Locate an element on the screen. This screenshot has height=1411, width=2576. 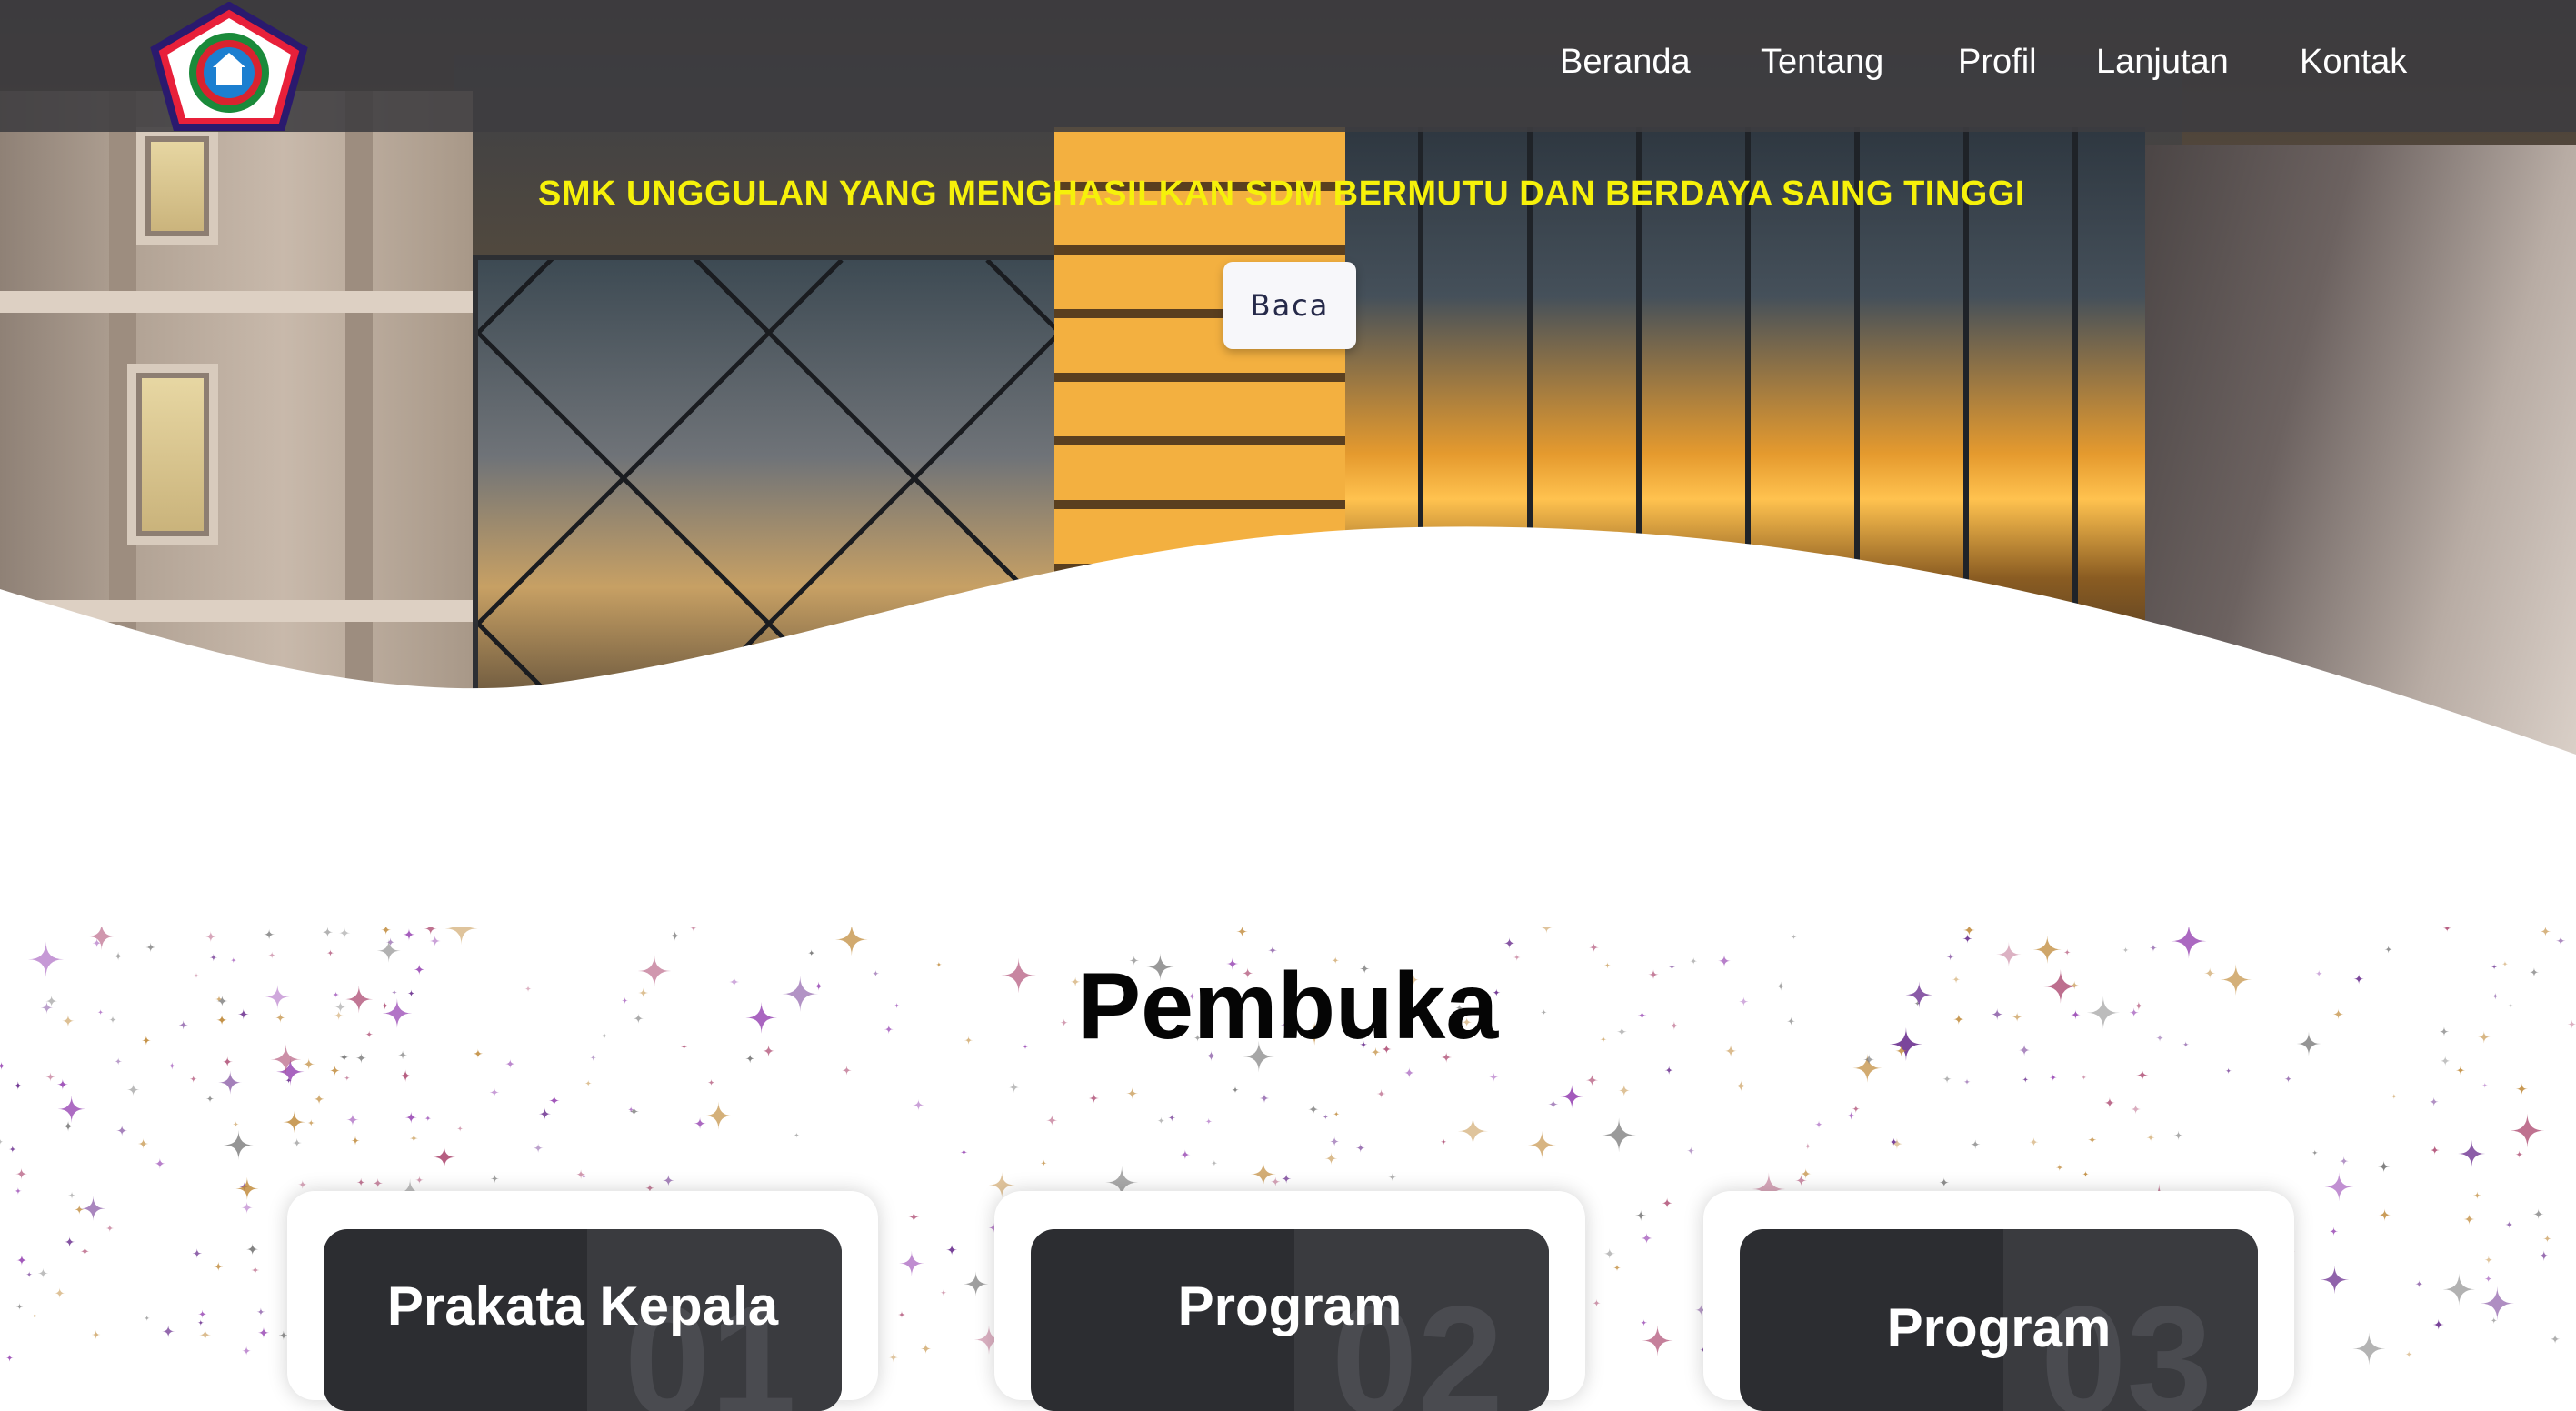
nav-item-kontak: Kontak is located at coordinates (2353, 62).